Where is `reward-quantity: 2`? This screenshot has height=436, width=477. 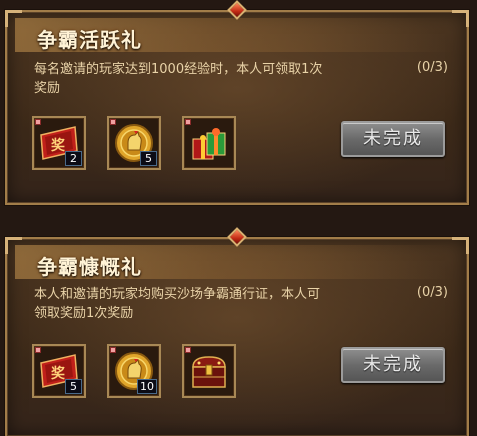 reward-quantity: 2 is located at coordinates (73, 158).